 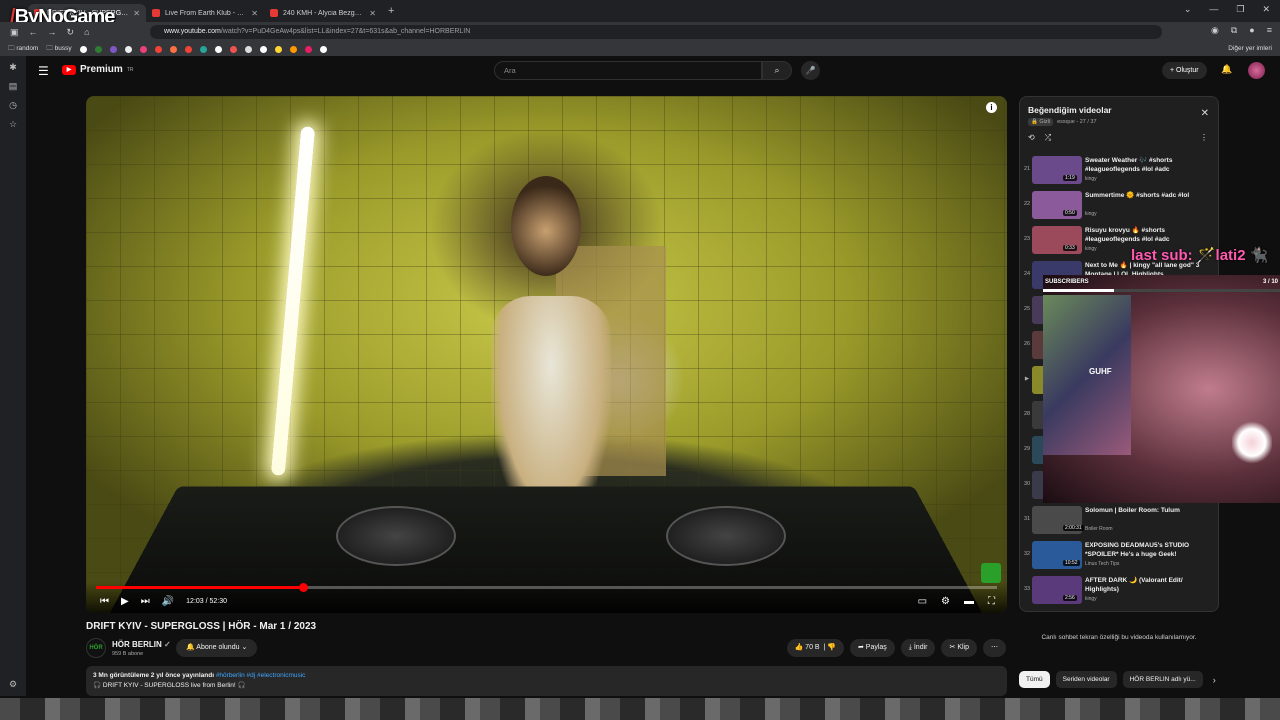 What do you see at coordinates (831, 647) in the screenshot?
I see `thumbs-down-icon: 👎` at bounding box center [831, 647].